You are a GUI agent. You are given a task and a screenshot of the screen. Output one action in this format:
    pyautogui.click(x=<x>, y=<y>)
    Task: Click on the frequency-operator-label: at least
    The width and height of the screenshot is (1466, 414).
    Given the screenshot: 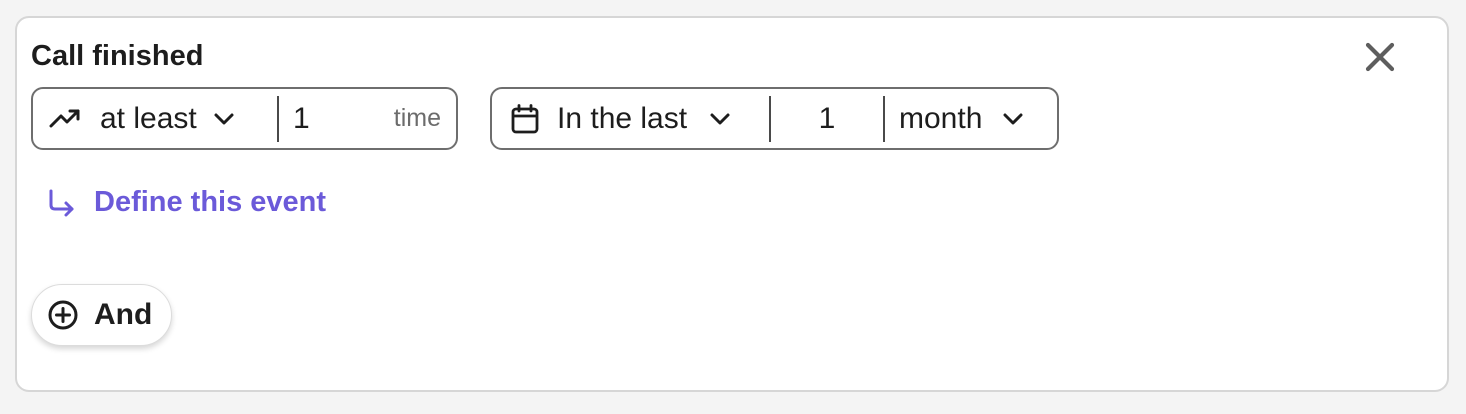 What is the action you would take?
    pyautogui.click(x=148, y=118)
    